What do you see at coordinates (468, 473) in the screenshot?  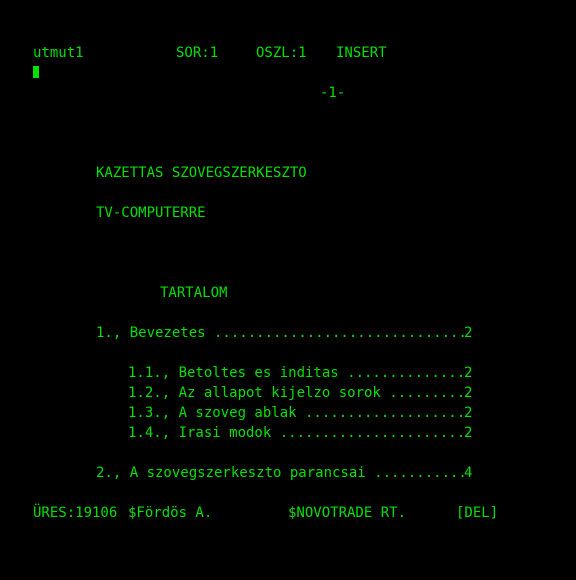 I see `toc-entry-page: 4` at bounding box center [468, 473].